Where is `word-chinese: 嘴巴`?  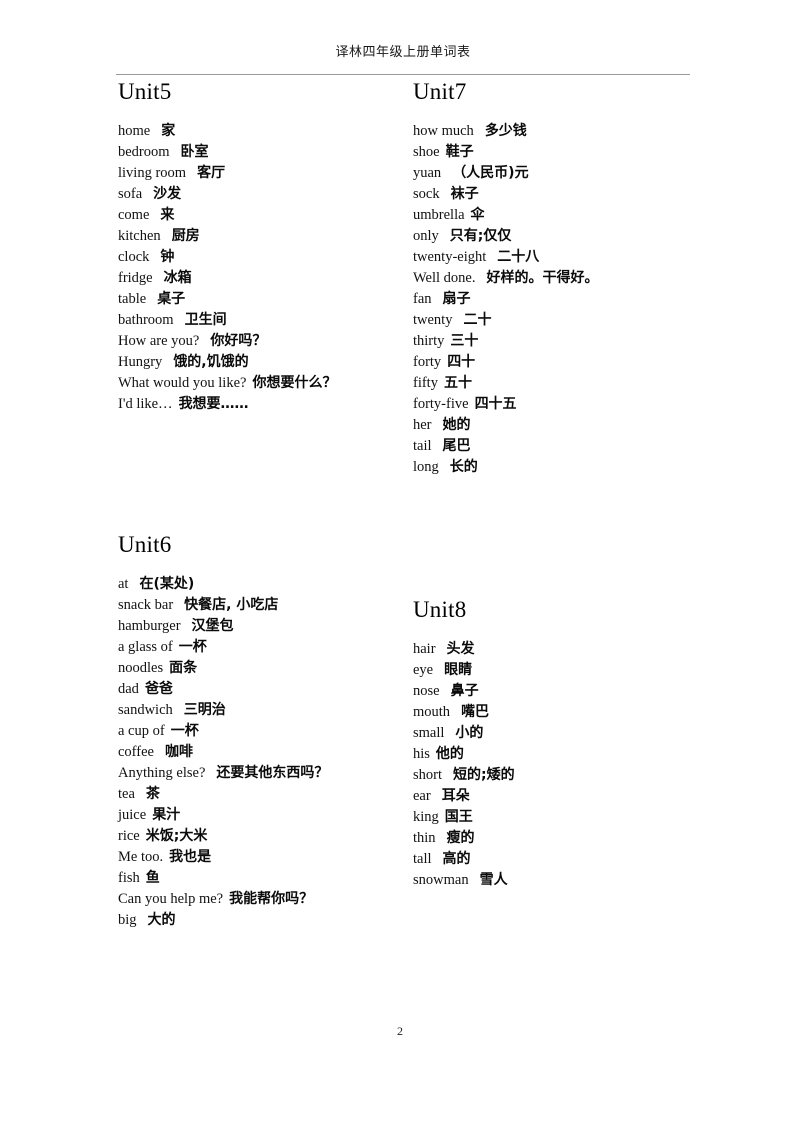
word-chinese: 嘴巴 is located at coordinates (475, 712).